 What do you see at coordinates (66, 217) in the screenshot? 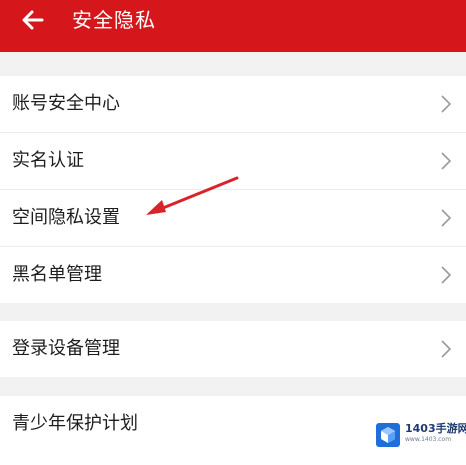
I see `menu-item-label: 空间隐私设置` at bounding box center [66, 217].